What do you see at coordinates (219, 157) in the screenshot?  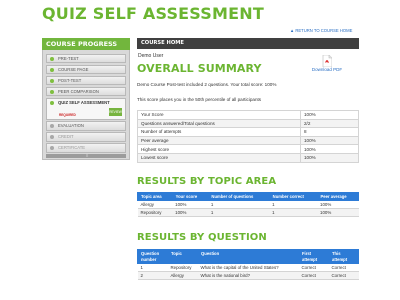 I see `summary-label: Lowest score` at bounding box center [219, 157].